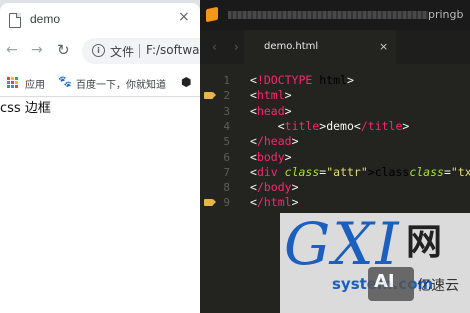  What do you see at coordinates (236, 47) in the screenshot?
I see `tab-right-arrow-icon: ›` at bounding box center [236, 47].